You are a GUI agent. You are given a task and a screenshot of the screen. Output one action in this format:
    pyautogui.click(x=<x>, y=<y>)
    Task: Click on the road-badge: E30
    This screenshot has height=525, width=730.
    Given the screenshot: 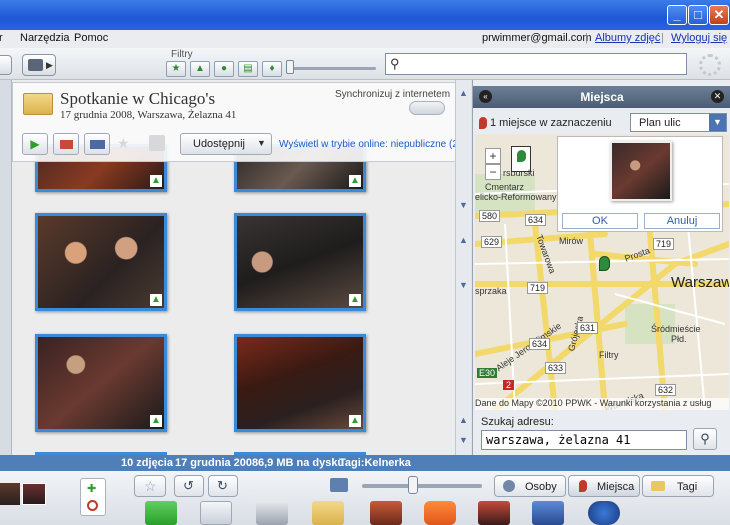 What is the action you would take?
    pyautogui.click(x=487, y=373)
    